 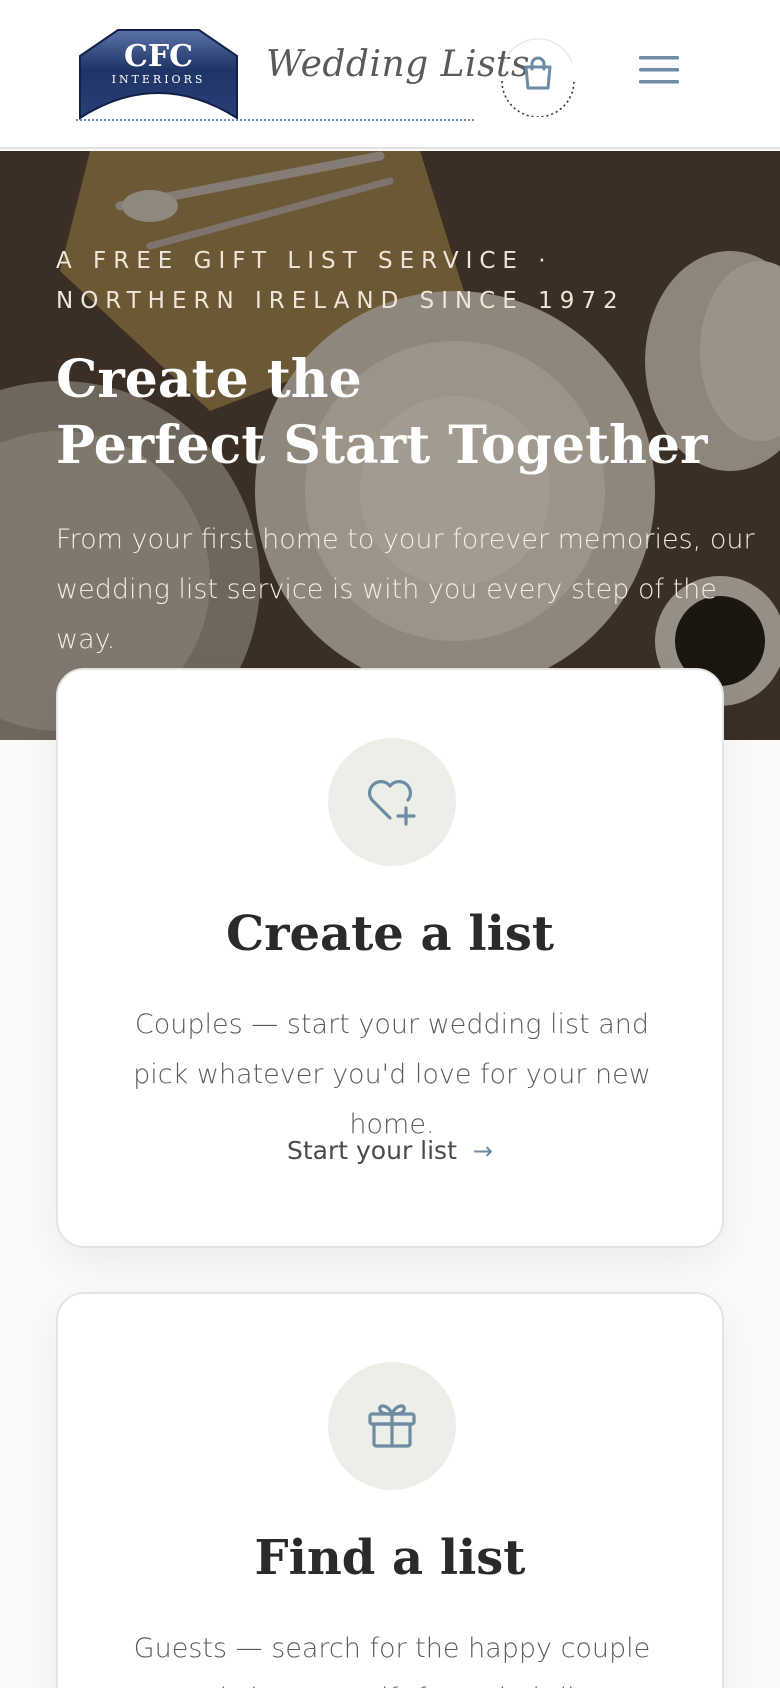 I want to click on svg-text: CFC, so click(x=158, y=56).